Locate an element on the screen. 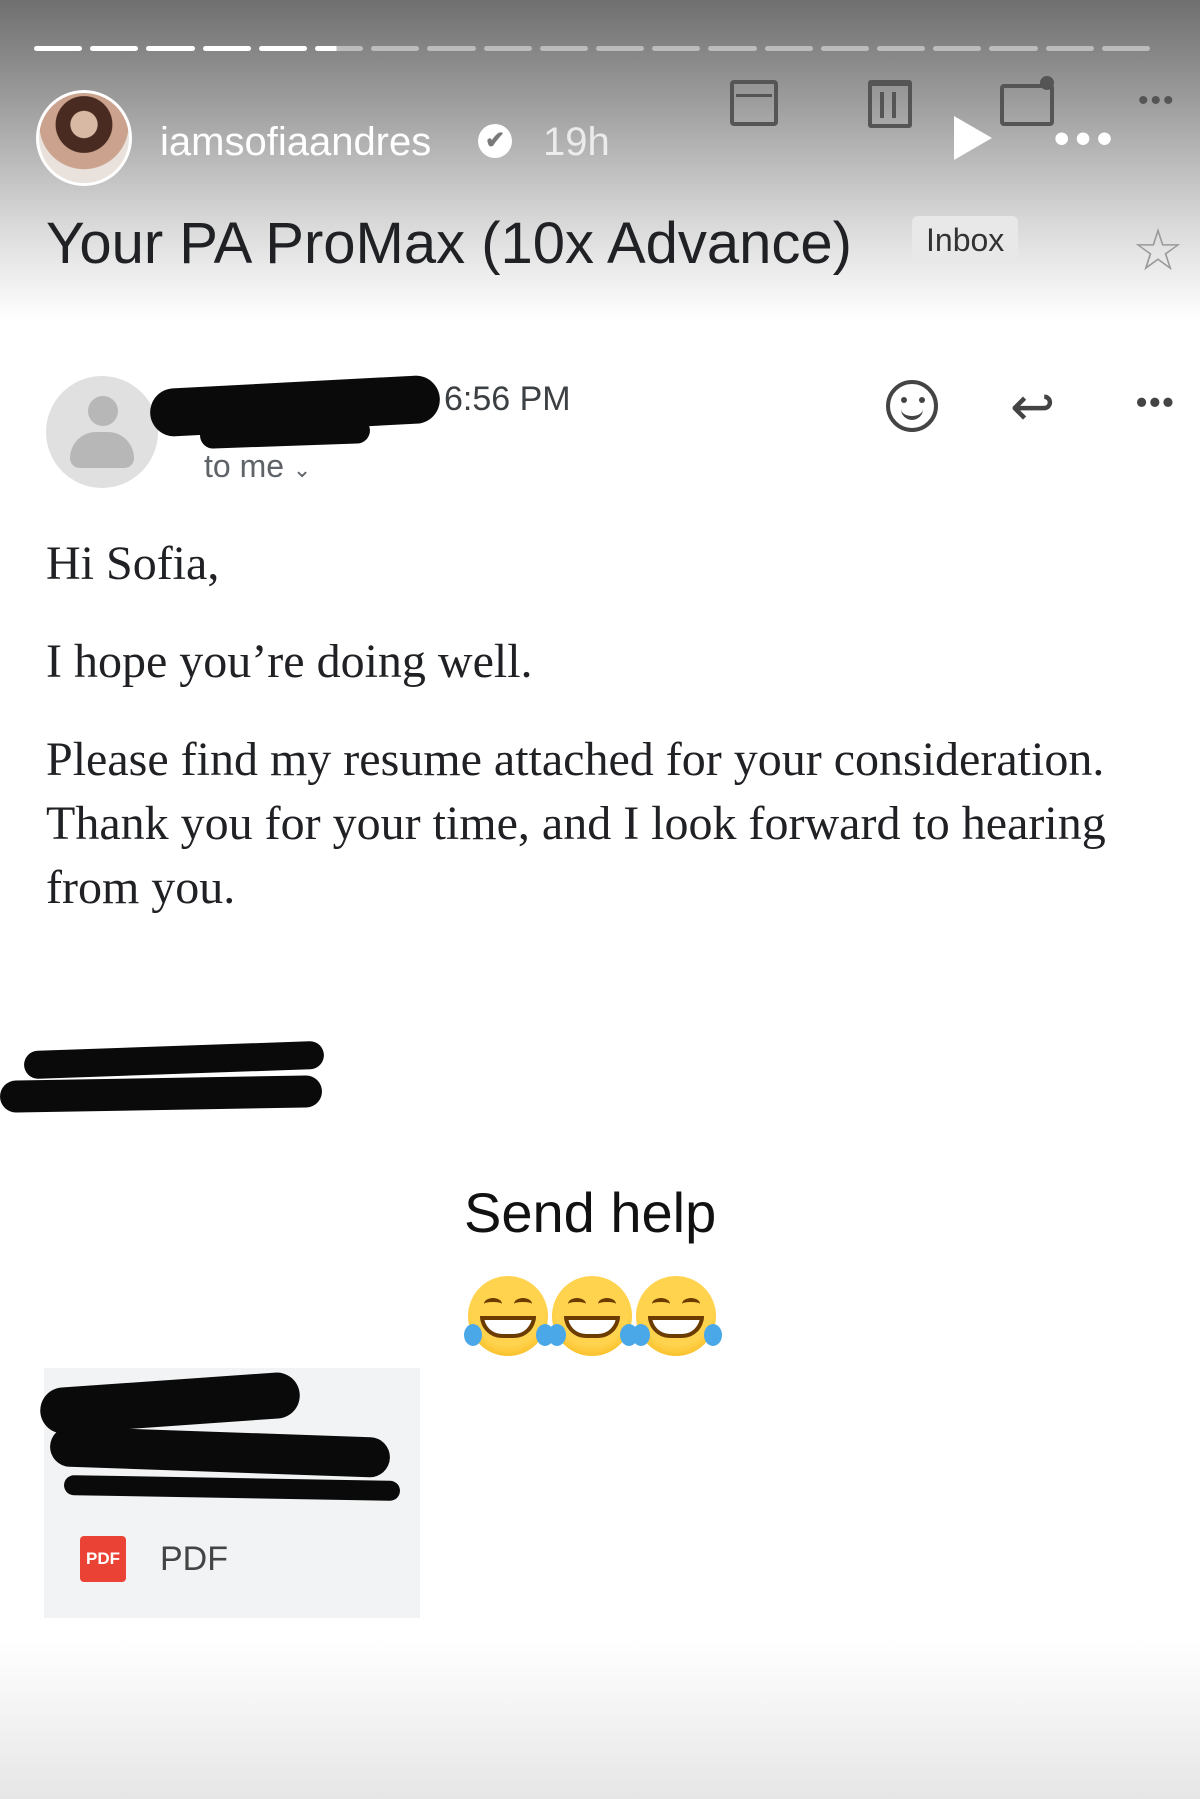  email-line: I hope you’re doing well. is located at coordinates (289, 661).